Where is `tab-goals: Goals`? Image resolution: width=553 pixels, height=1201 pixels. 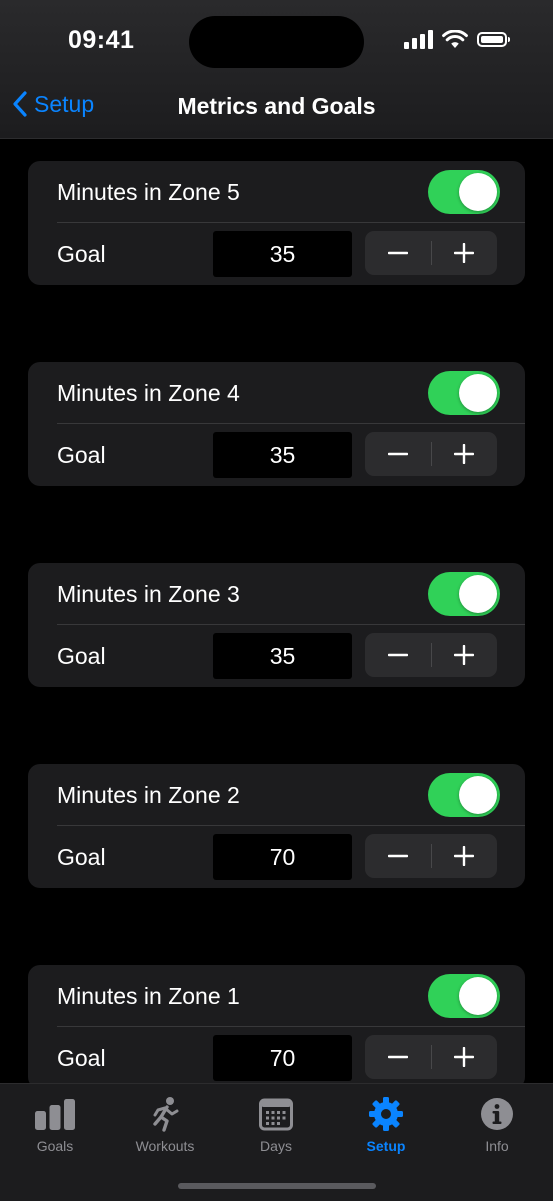
tab-goals: Goals is located at coordinates (55, 1124).